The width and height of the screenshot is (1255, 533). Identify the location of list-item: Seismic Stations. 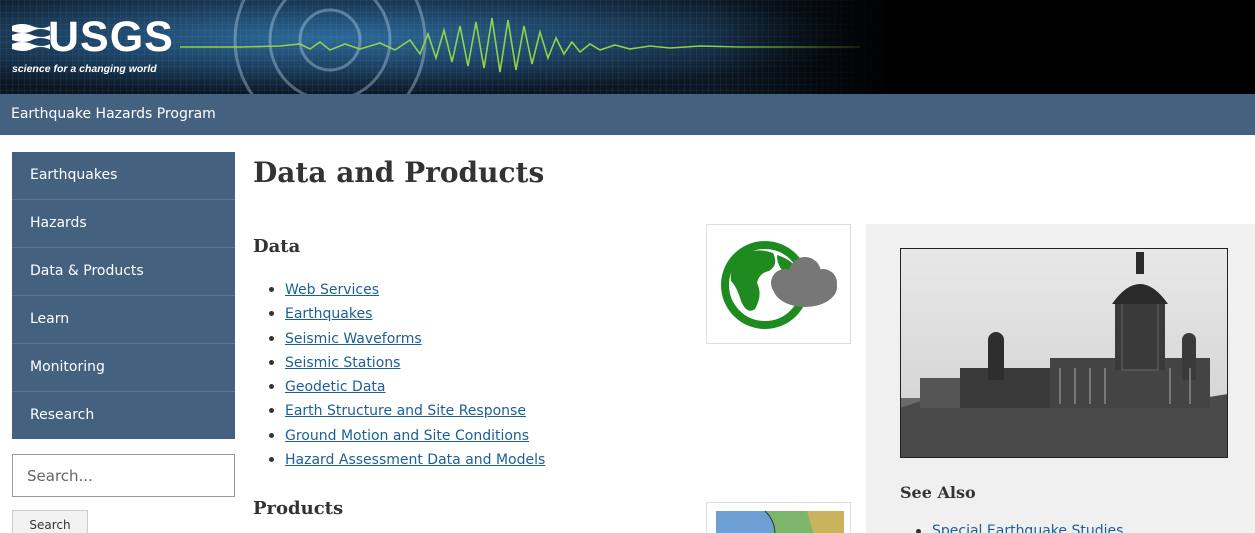
(407, 364).